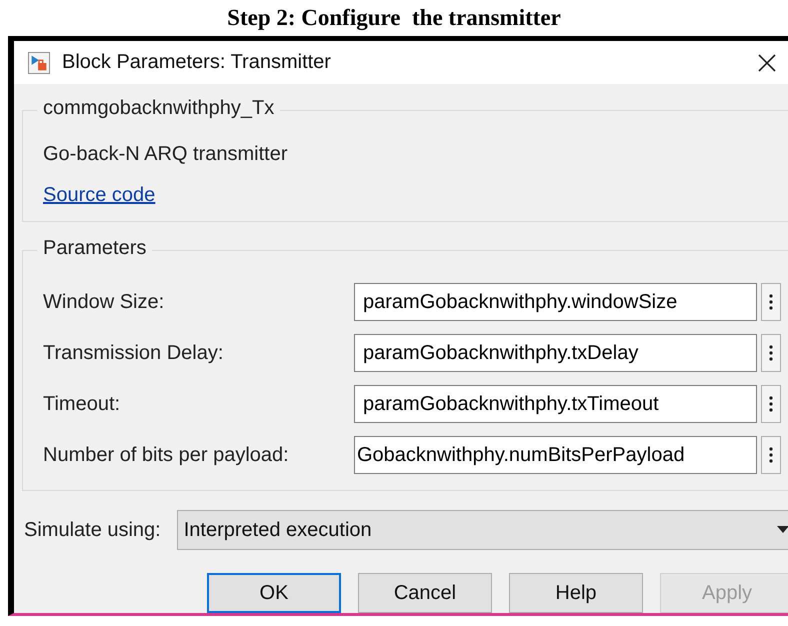  What do you see at coordinates (158, 108) in the screenshot?
I see `group-title: commgobacknwithphy_Tx` at bounding box center [158, 108].